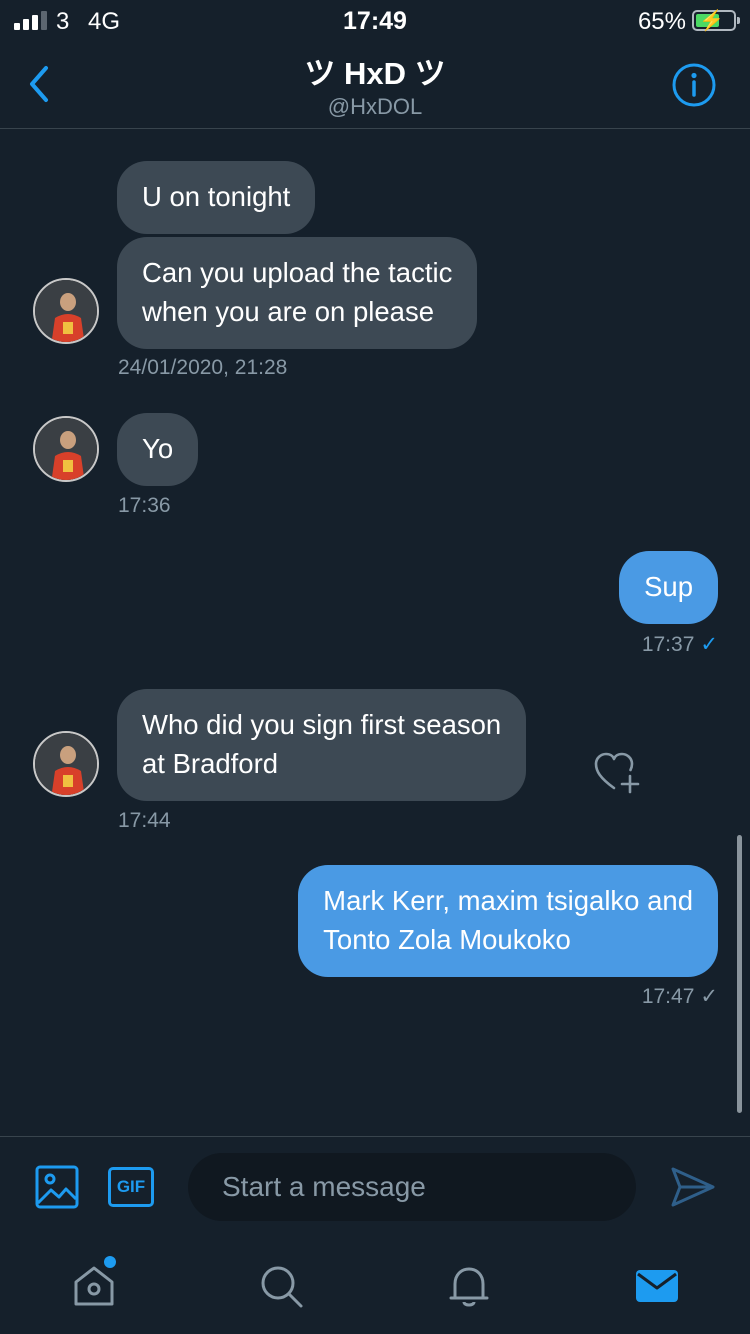 The height and width of the screenshot is (1334, 750). I want to click on message-bubble-incoming: U on tonight, so click(216, 197).